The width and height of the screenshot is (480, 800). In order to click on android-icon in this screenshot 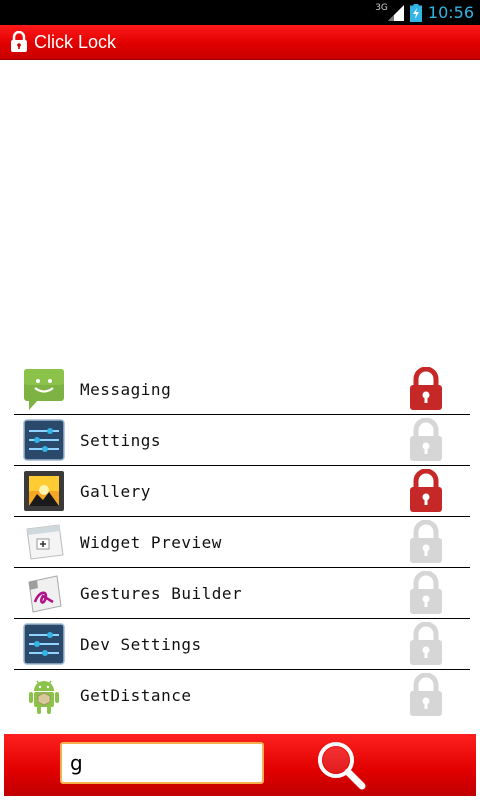, I will do `click(44, 696)`.